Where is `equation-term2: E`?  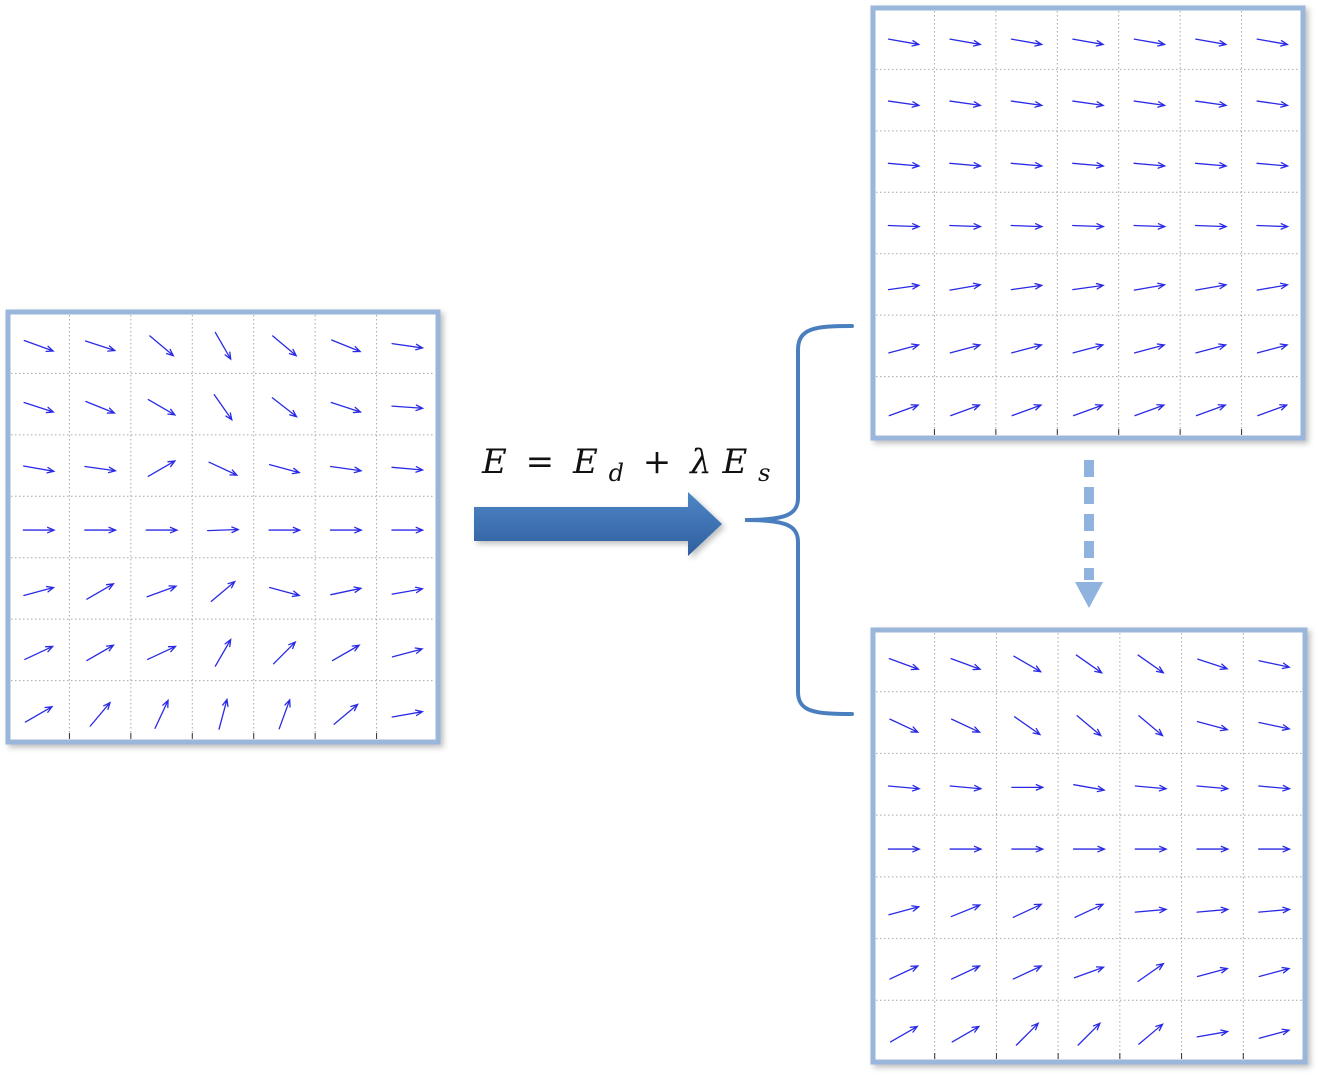 equation-term2: E is located at coordinates (734, 462).